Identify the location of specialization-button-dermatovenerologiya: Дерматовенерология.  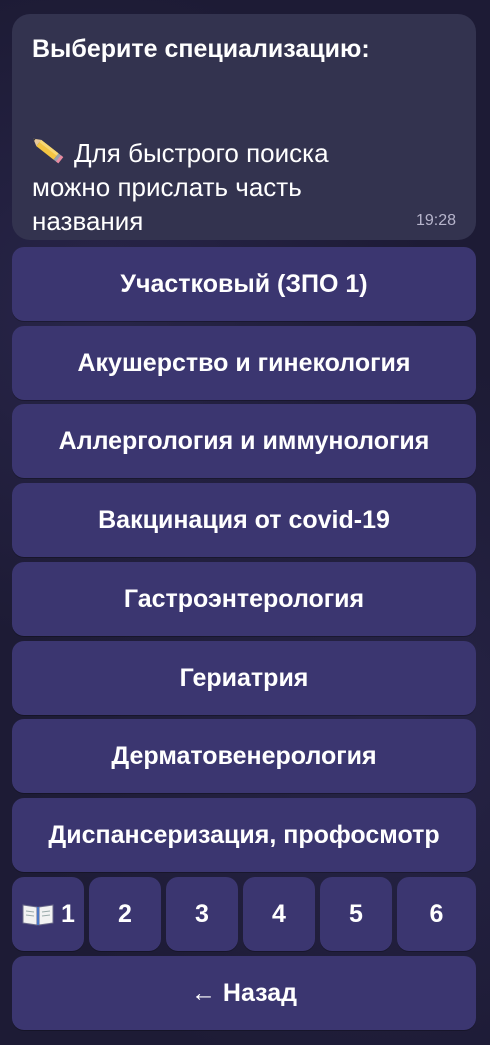
(244, 756).